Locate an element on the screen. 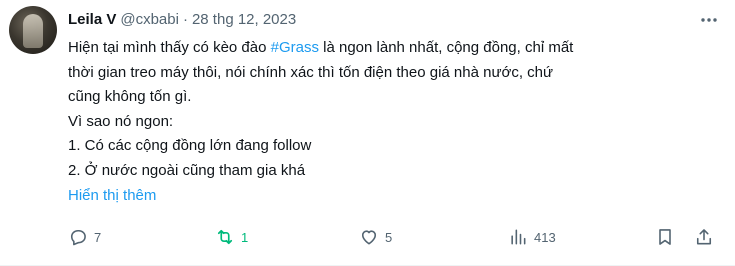 The width and height of the screenshot is (735, 266). reply-count: 7 is located at coordinates (98, 237).